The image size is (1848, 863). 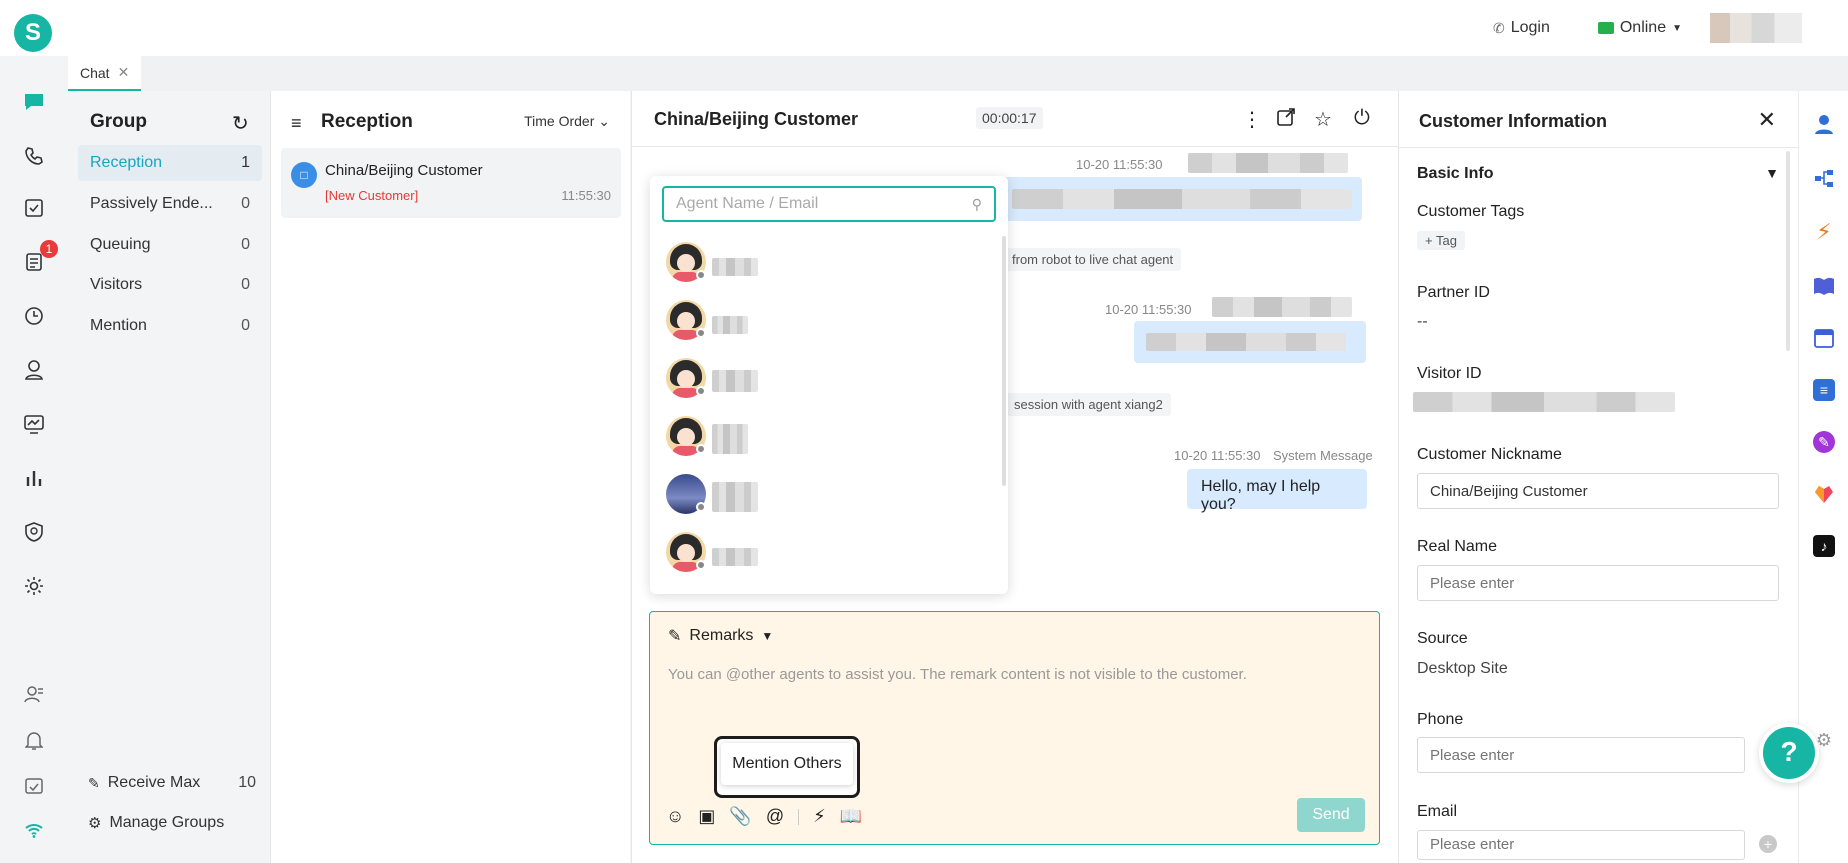 What do you see at coordinates (245, 325) in the screenshot?
I see `group-item-count: 0` at bounding box center [245, 325].